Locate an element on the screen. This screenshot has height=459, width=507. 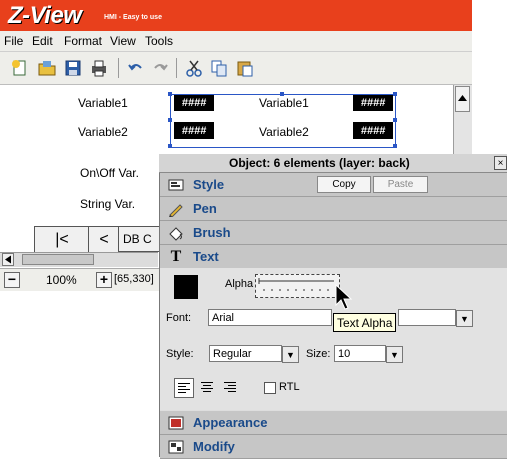
pen-icon is located at coordinates (176, 209).